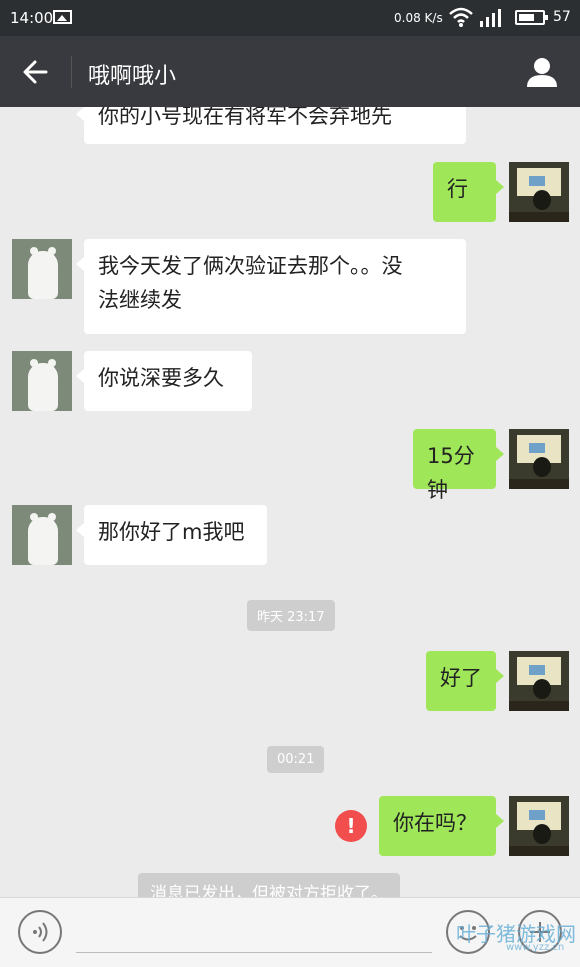 The height and width of the screenshot is (967, 580). What do you see at coordinates (290, 18) in the screenshot?
I see `status-bar: 14:00 0.08 K/s 57` at bounding box center [290, 18].